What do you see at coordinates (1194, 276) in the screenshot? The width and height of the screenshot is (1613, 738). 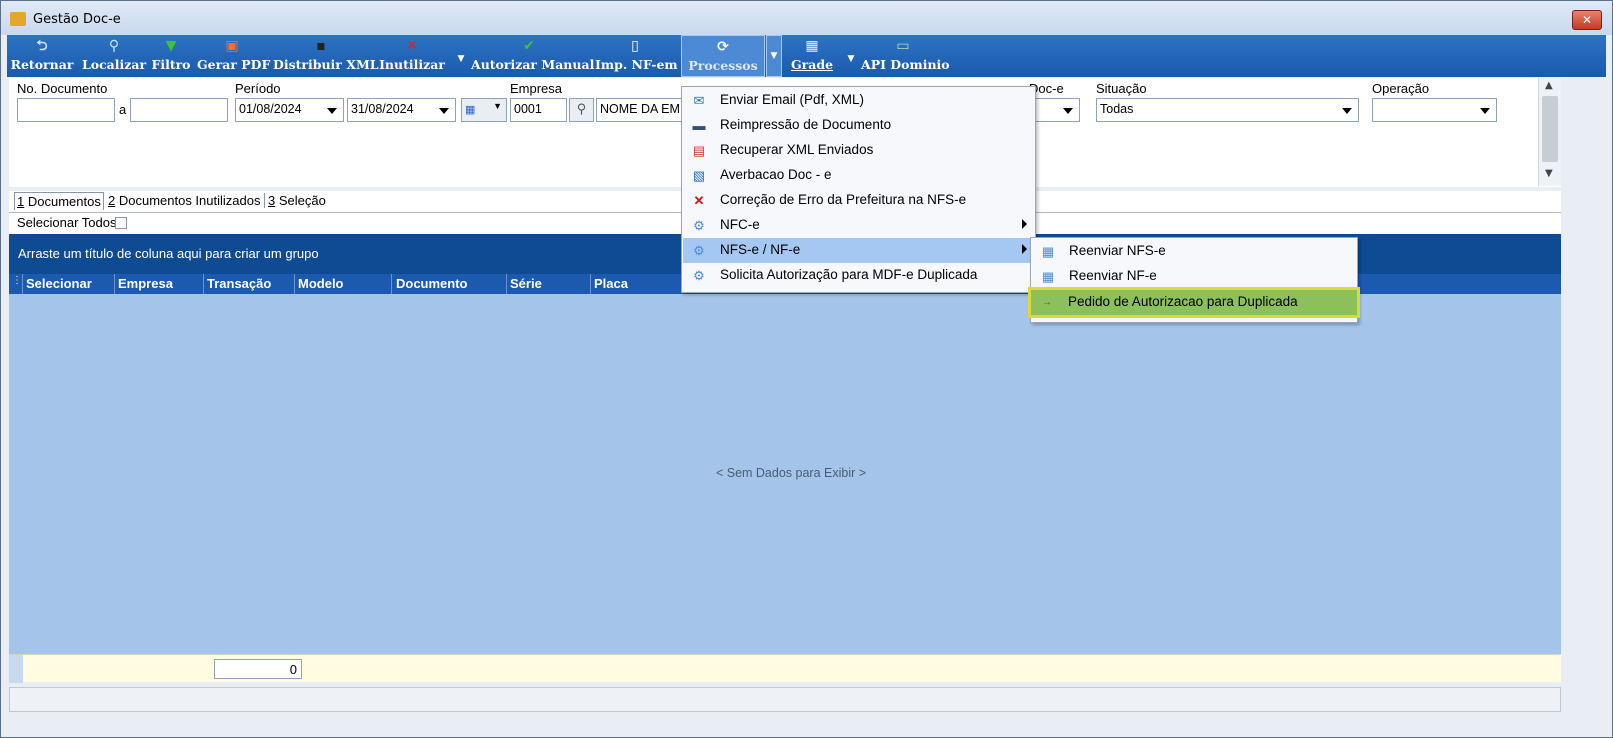 I see `menu-item-reenviar-nfe: ▦ Reenviar NF-e` at bounding box center [1194, 276].